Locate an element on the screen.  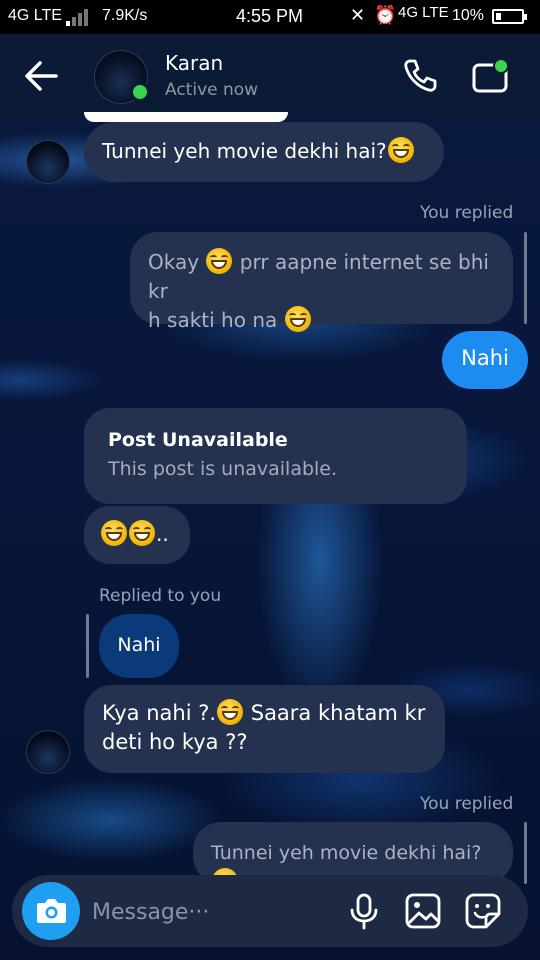
alarm-icon: ⏰ is located at coordinates (385, 15).